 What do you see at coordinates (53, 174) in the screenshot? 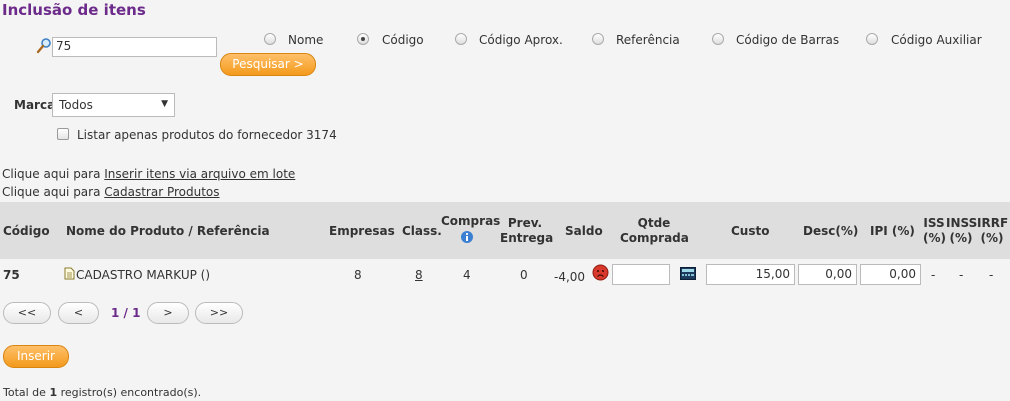
I see `batch-insert-prefix: Clique aqui para` at bounding box center [53, 174].